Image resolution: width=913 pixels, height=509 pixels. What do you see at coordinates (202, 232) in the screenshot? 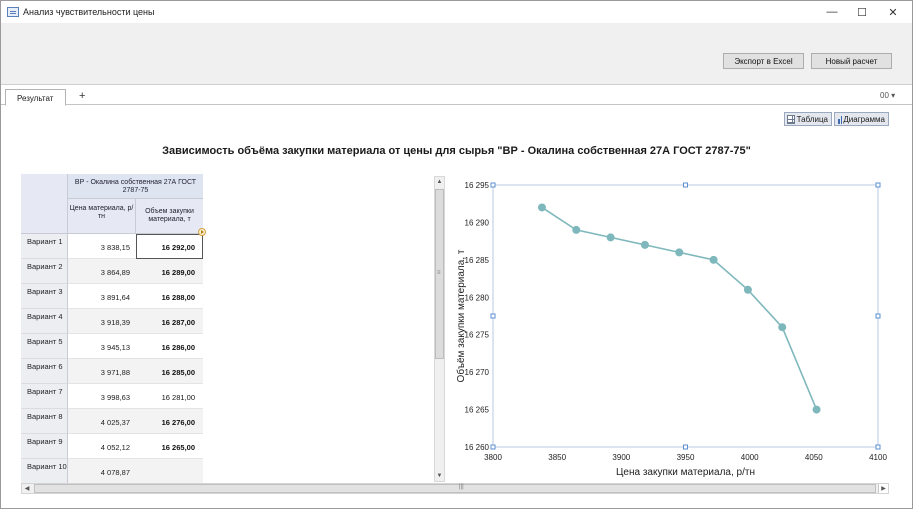
I see `cell-expand-icon` at bounding box center [202, 232].